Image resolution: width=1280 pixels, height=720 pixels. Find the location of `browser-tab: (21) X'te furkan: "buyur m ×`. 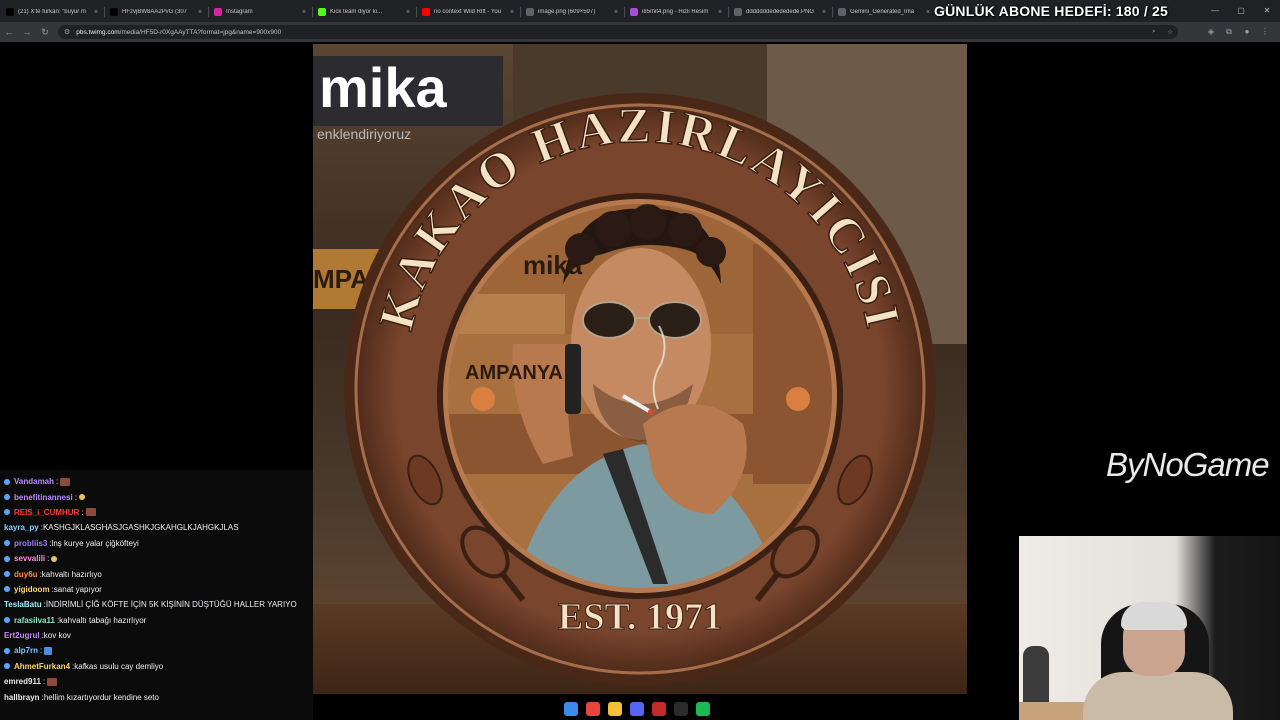

browser-tab: (21) X'te furkan: "buyur m × is located at coordinates (52, 12).